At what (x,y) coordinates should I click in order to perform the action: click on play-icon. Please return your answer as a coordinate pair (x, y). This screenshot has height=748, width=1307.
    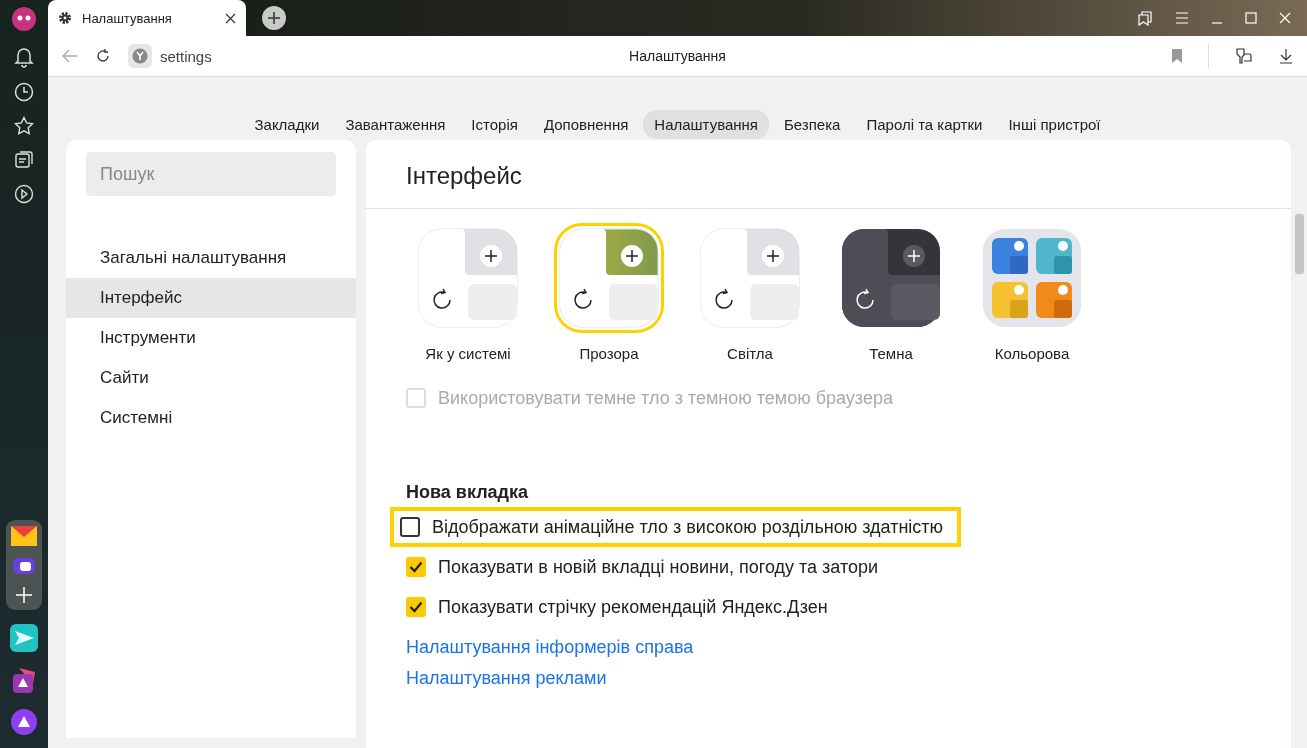
    Looking at the image, I should click on (24, 194).